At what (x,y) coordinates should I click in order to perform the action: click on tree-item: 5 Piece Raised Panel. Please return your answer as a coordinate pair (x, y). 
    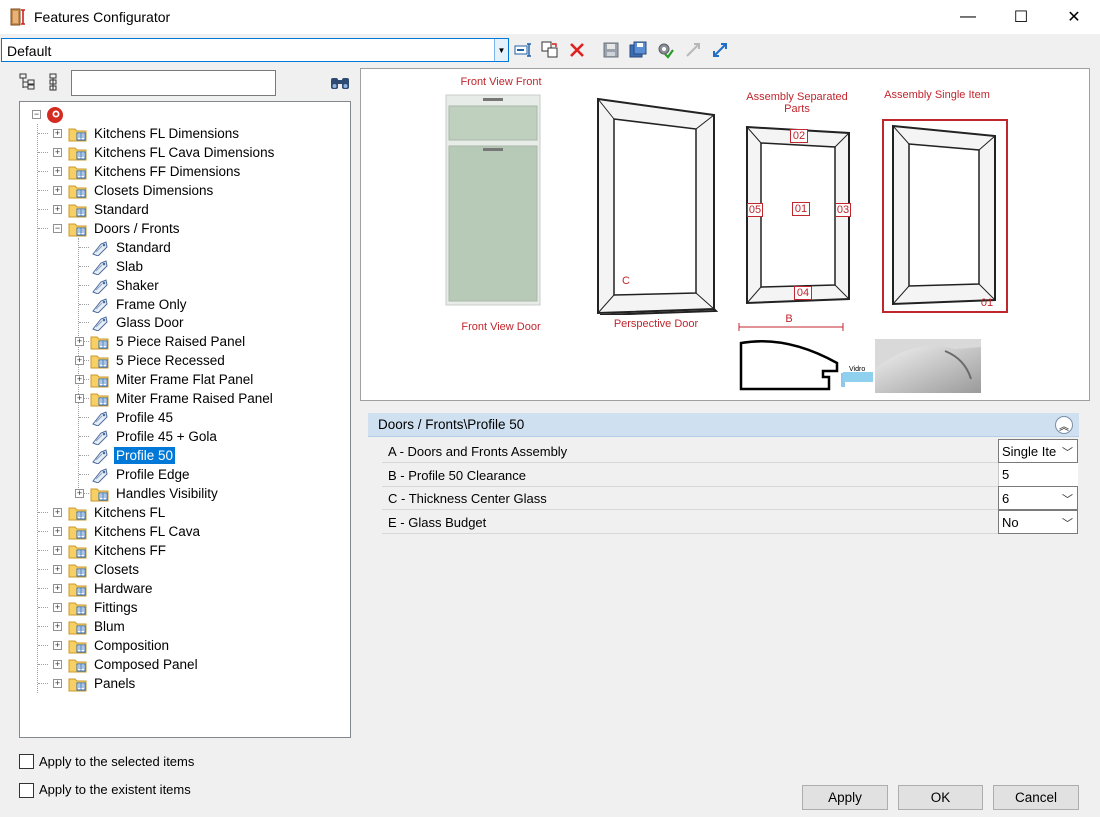
    Looking at the image, I should click on (180, 341).